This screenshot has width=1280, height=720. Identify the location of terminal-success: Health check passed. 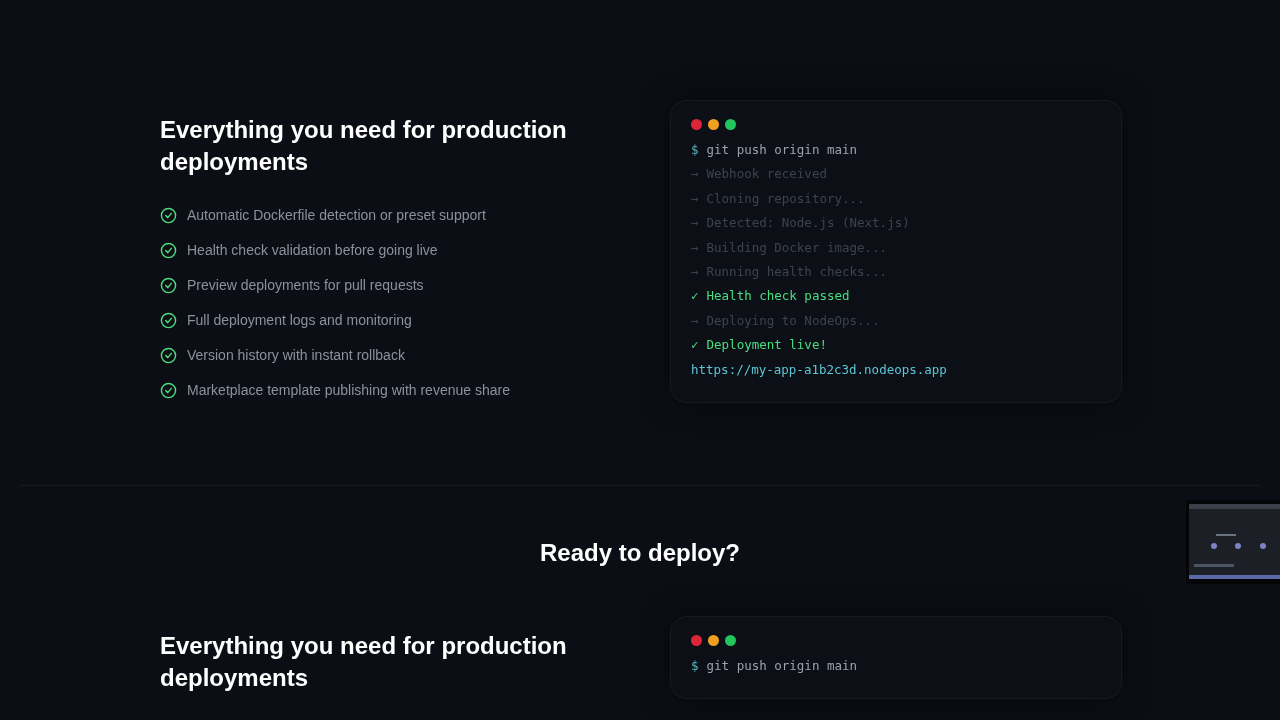
(778, 296).